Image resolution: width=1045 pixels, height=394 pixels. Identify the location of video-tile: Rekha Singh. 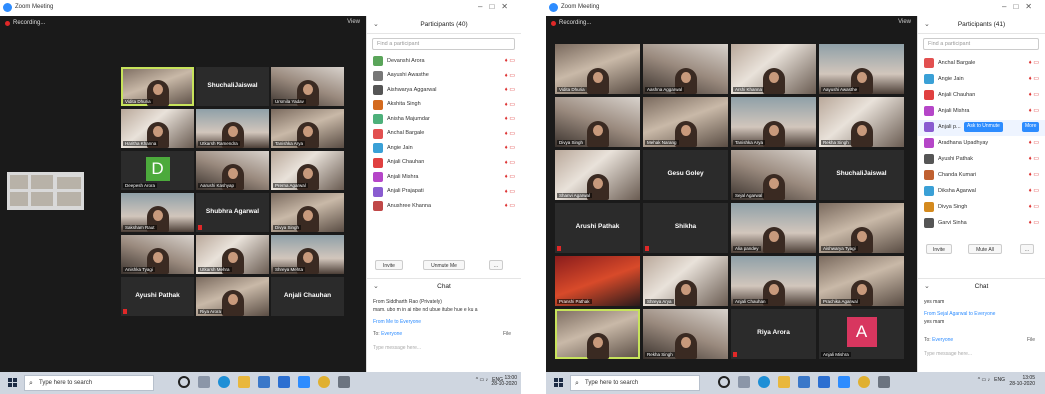
(861, 122).